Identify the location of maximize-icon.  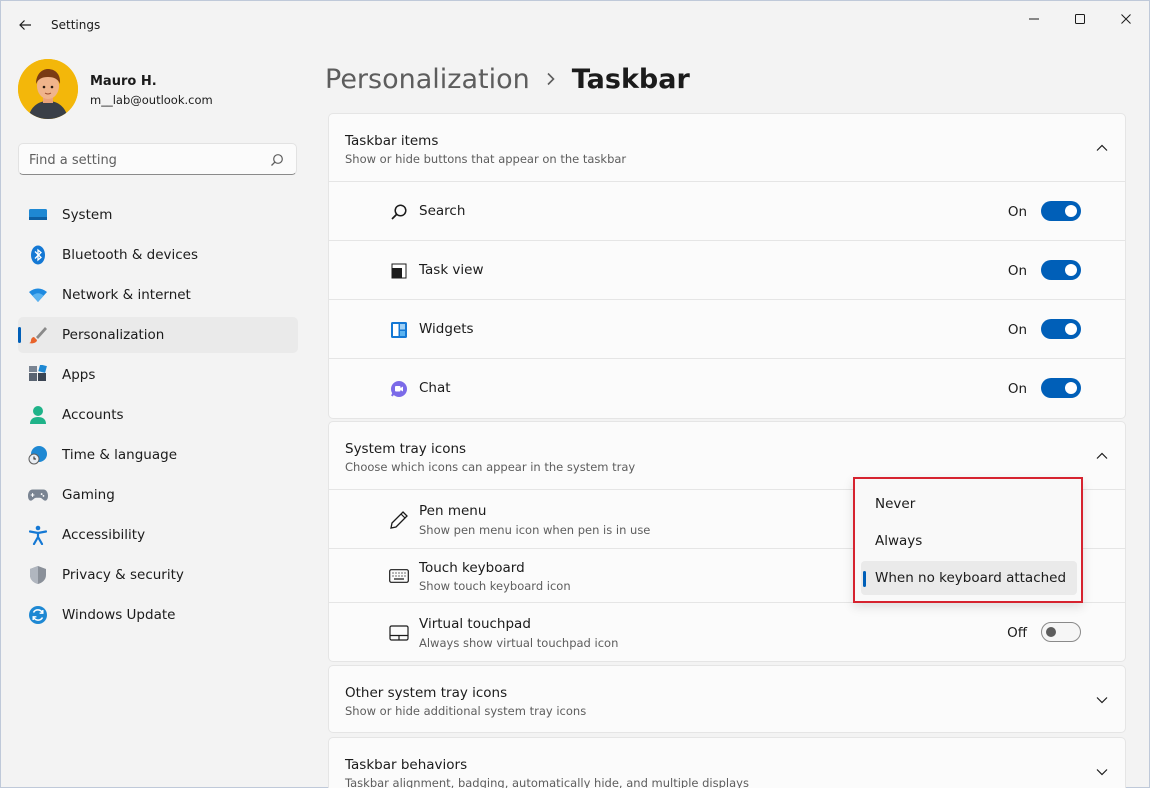
(1080, 19).